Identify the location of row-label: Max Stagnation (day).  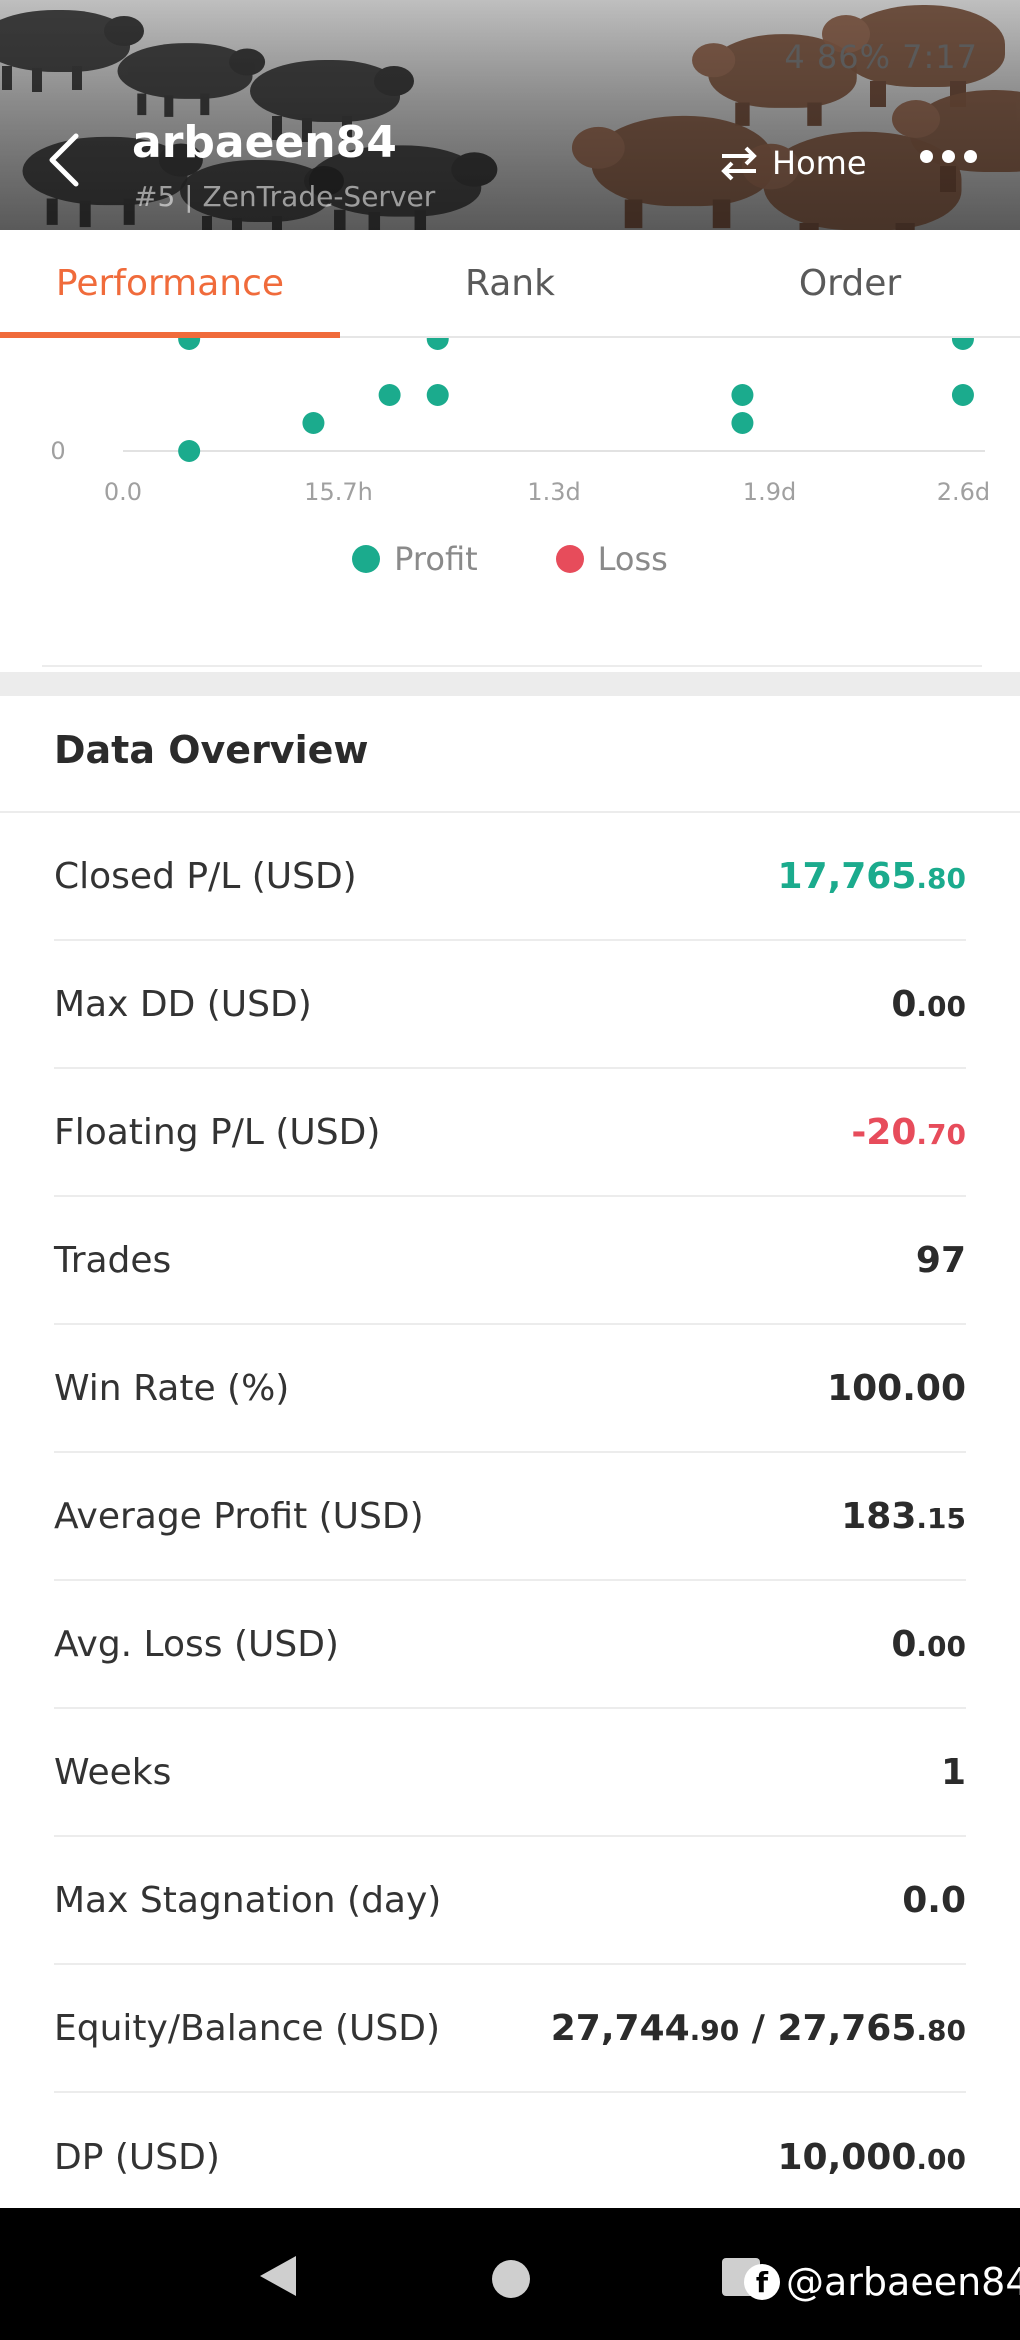
(248, 1900).